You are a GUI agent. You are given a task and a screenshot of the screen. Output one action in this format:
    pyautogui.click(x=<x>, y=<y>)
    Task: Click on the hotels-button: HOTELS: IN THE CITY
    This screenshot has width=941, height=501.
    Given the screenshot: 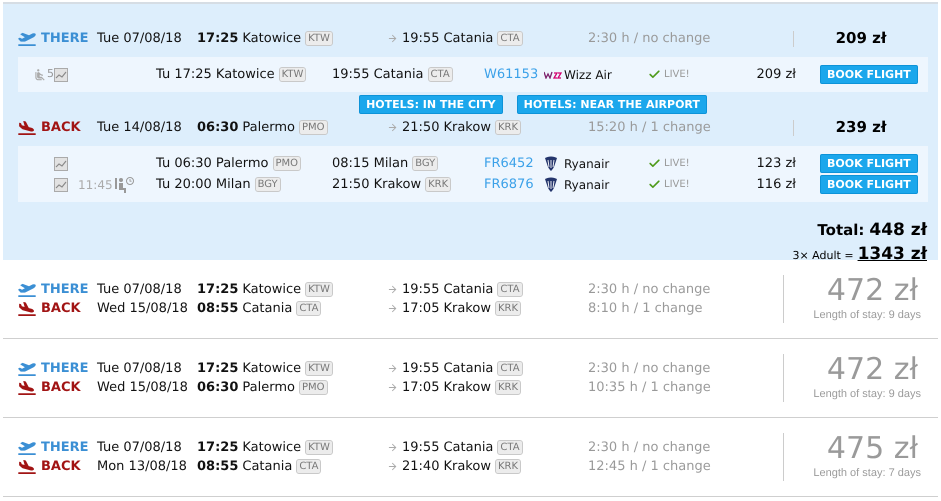 What is the action you would take?
    pyautogui.click(x=431, y=104)
    